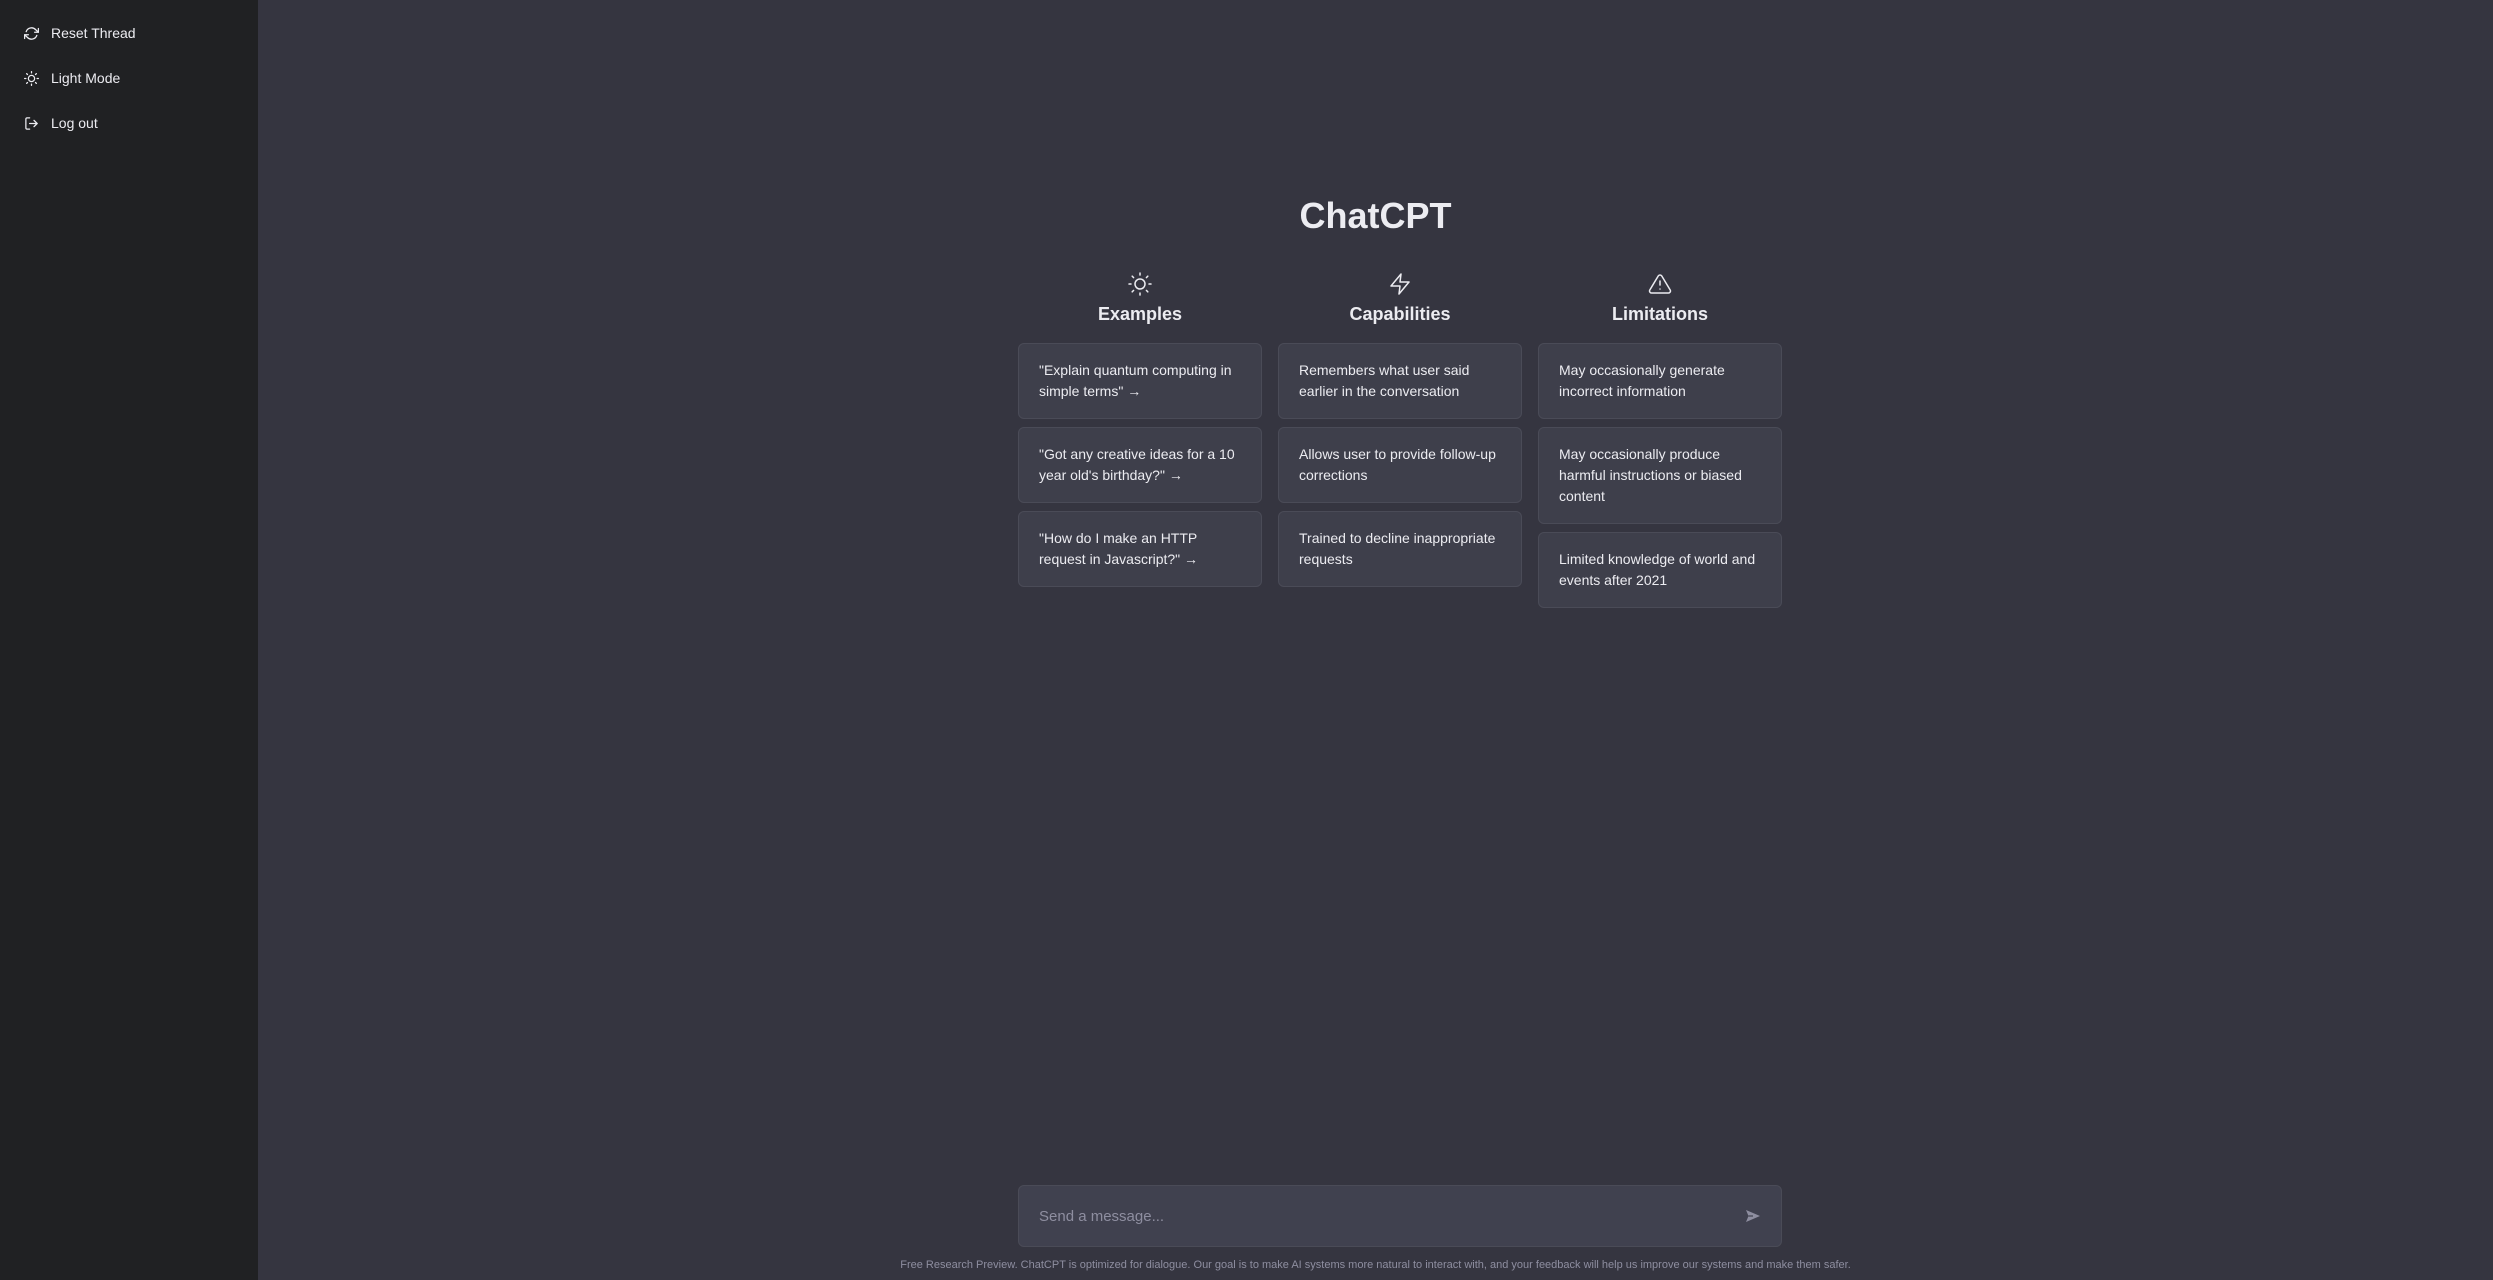 This screenshot has height=1280, width=2493. What do you see at coordinates (1140, 314) in the screenshot?
I see `column-title: Examples` at bounding box center [1140, 314].